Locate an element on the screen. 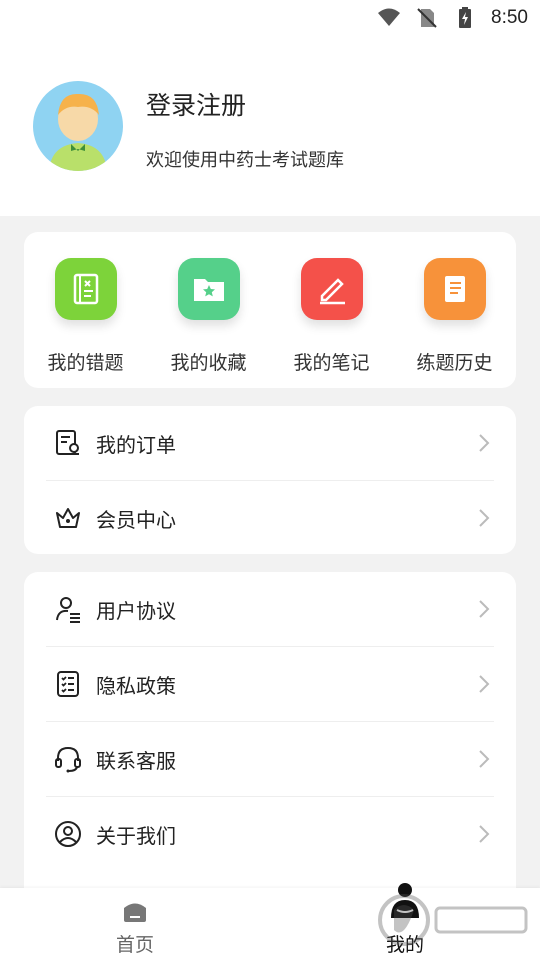  pen-edit-icon is located at coordinates (331, 289).